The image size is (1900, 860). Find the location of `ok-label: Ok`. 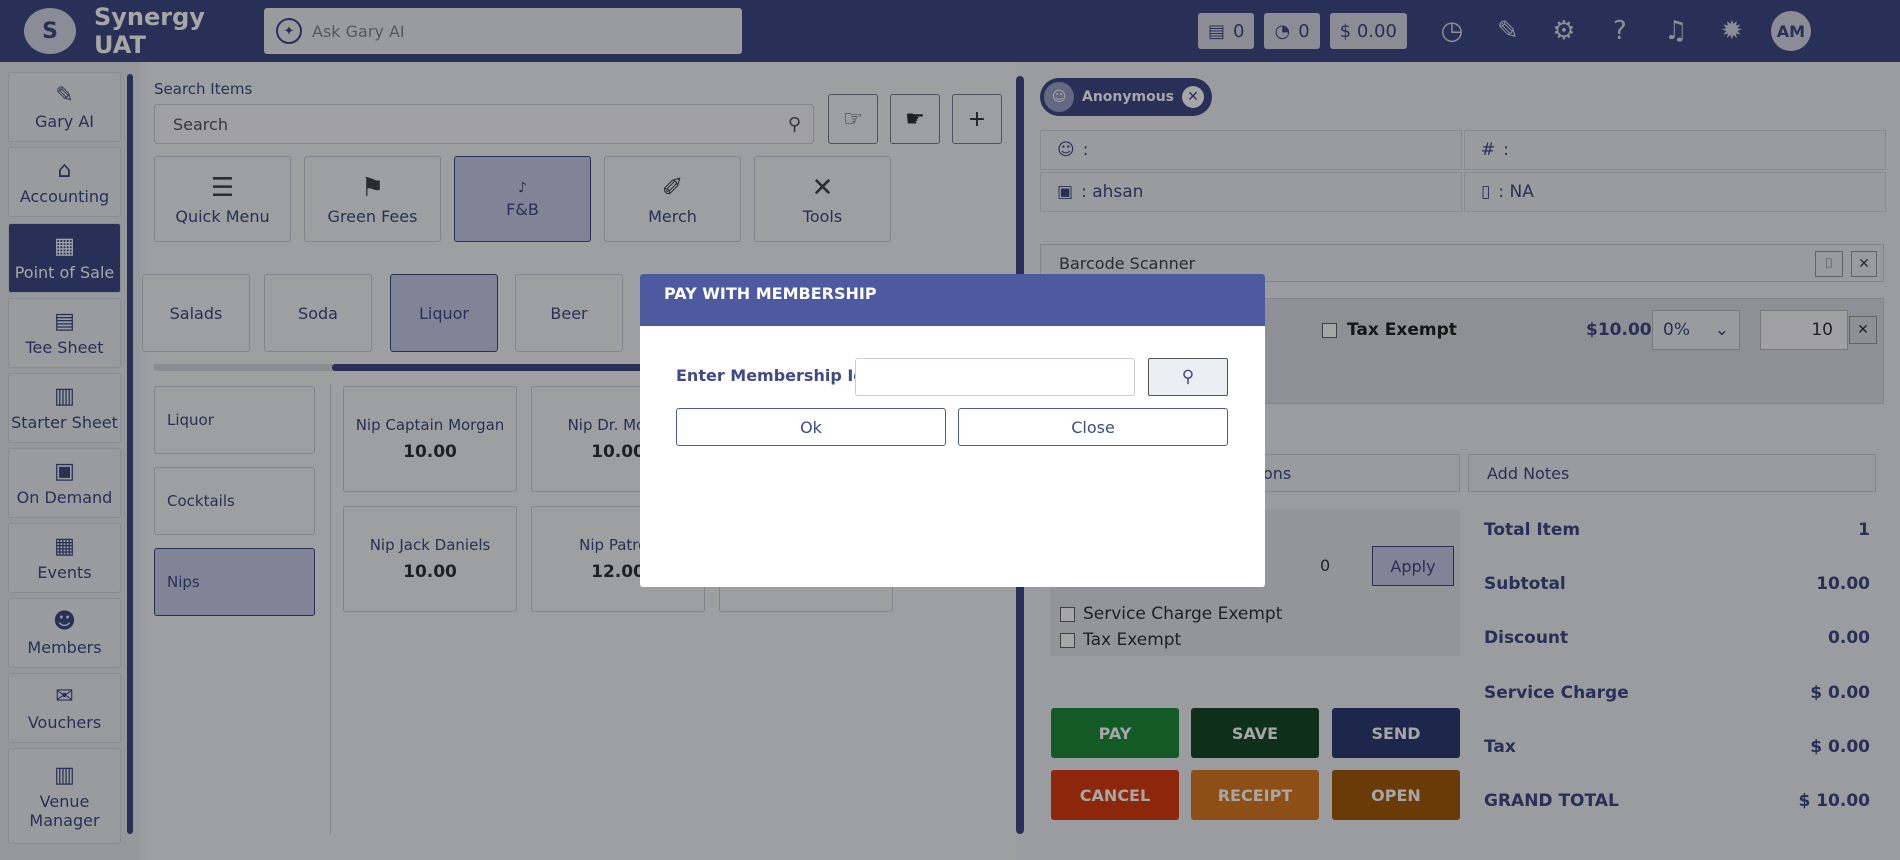

ok-label: Ok is located at coordinates (811, 427).